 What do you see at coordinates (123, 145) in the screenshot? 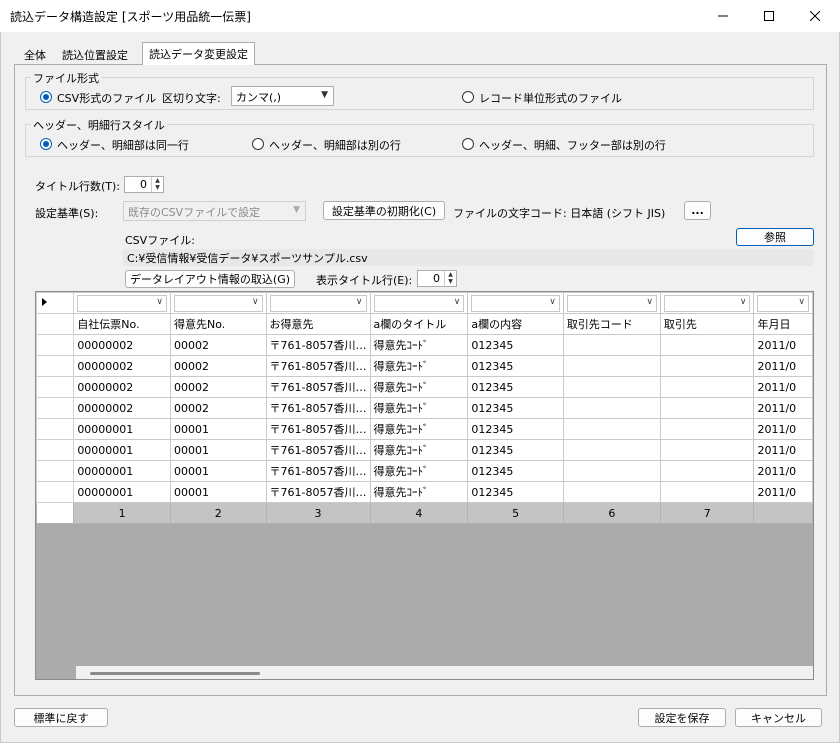
I see `same-row-label: ヘッダー、明細部は同一行` at bounding box center [123, 145].